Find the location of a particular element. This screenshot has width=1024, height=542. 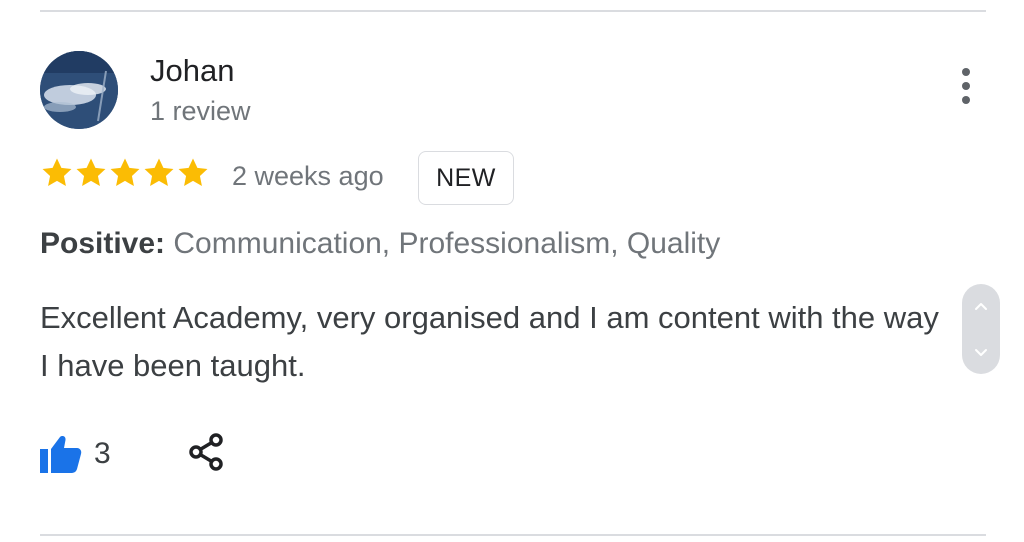

share-icon is located at coordinates (206, 452).